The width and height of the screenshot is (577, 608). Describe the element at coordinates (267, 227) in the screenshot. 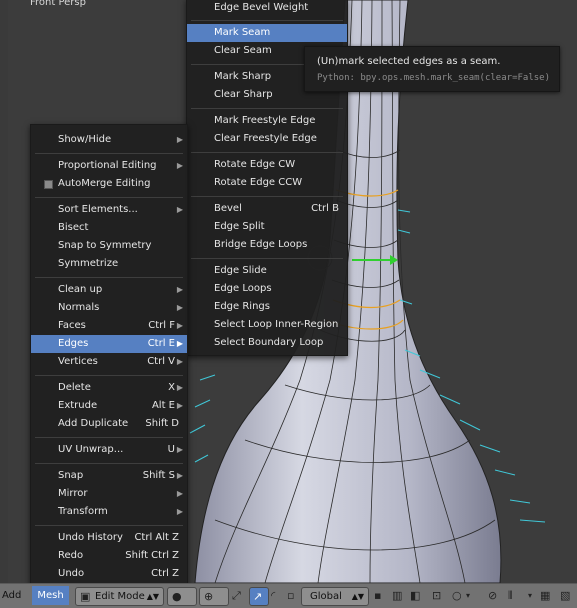

I see `menu-item-edge-split: Edge Split` at that location.